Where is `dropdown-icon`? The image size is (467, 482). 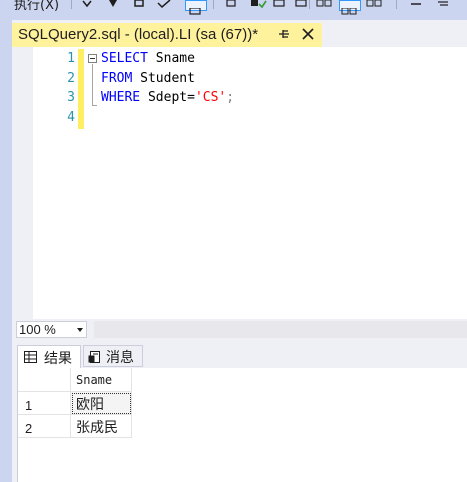
dropdown-icon is located at coordinates (87, 4).